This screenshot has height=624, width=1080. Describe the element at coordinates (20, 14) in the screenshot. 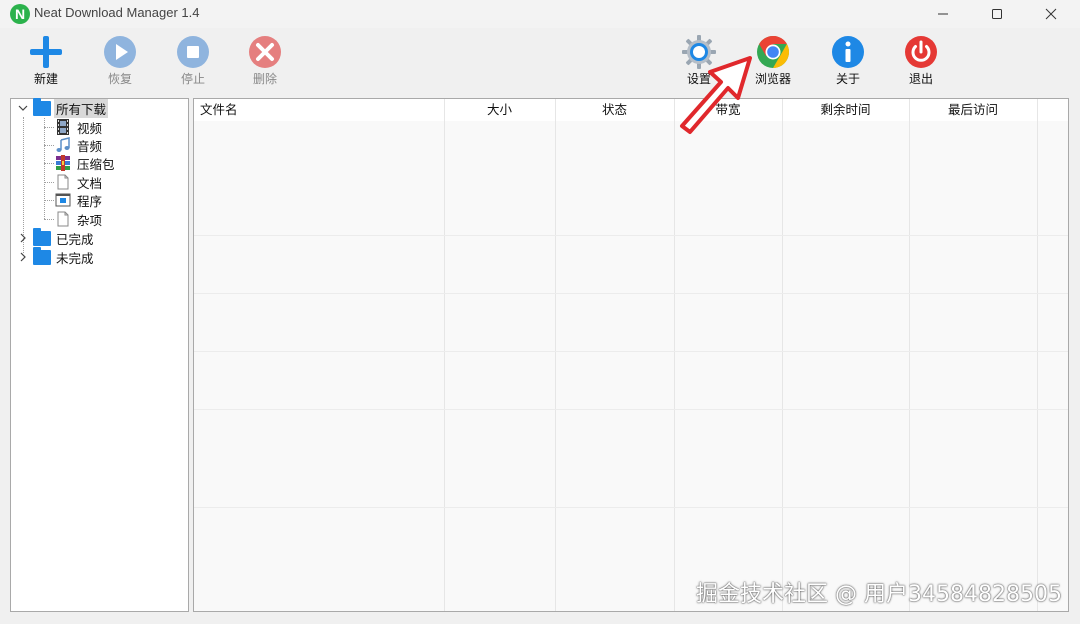

I see `app-logo-icon: N` at that location.